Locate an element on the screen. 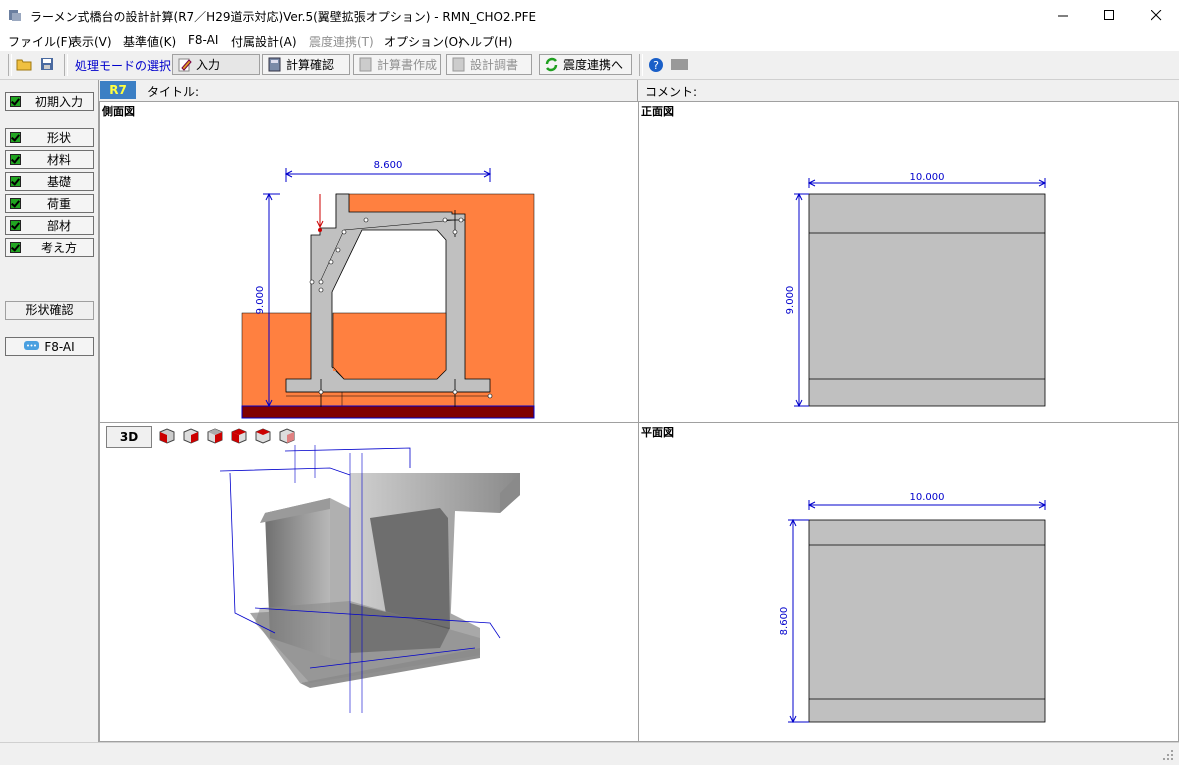 Image resolution: width=1179 pixels, height=765 pixels. load-label: 荷重 is located at coordinates (58, 204).